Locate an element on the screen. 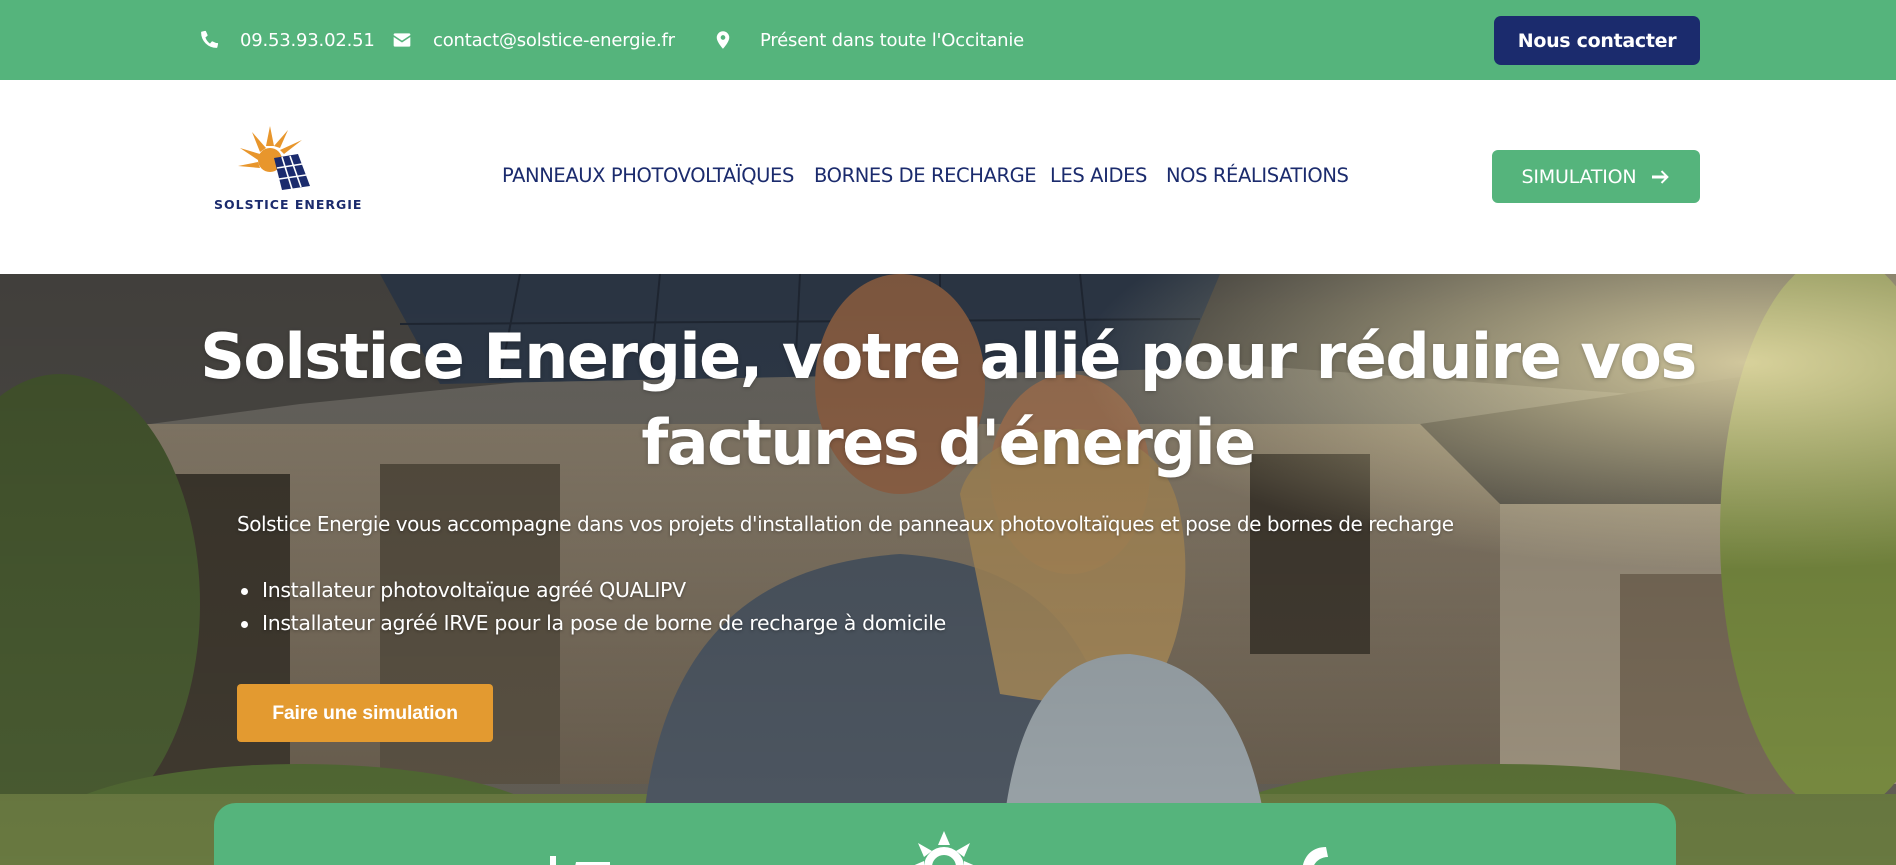 Image resolution: width=1896 pixels, height=865 pixels. location-text: Présent dans toute l'Occitanie is located at coordinates (892, 40).